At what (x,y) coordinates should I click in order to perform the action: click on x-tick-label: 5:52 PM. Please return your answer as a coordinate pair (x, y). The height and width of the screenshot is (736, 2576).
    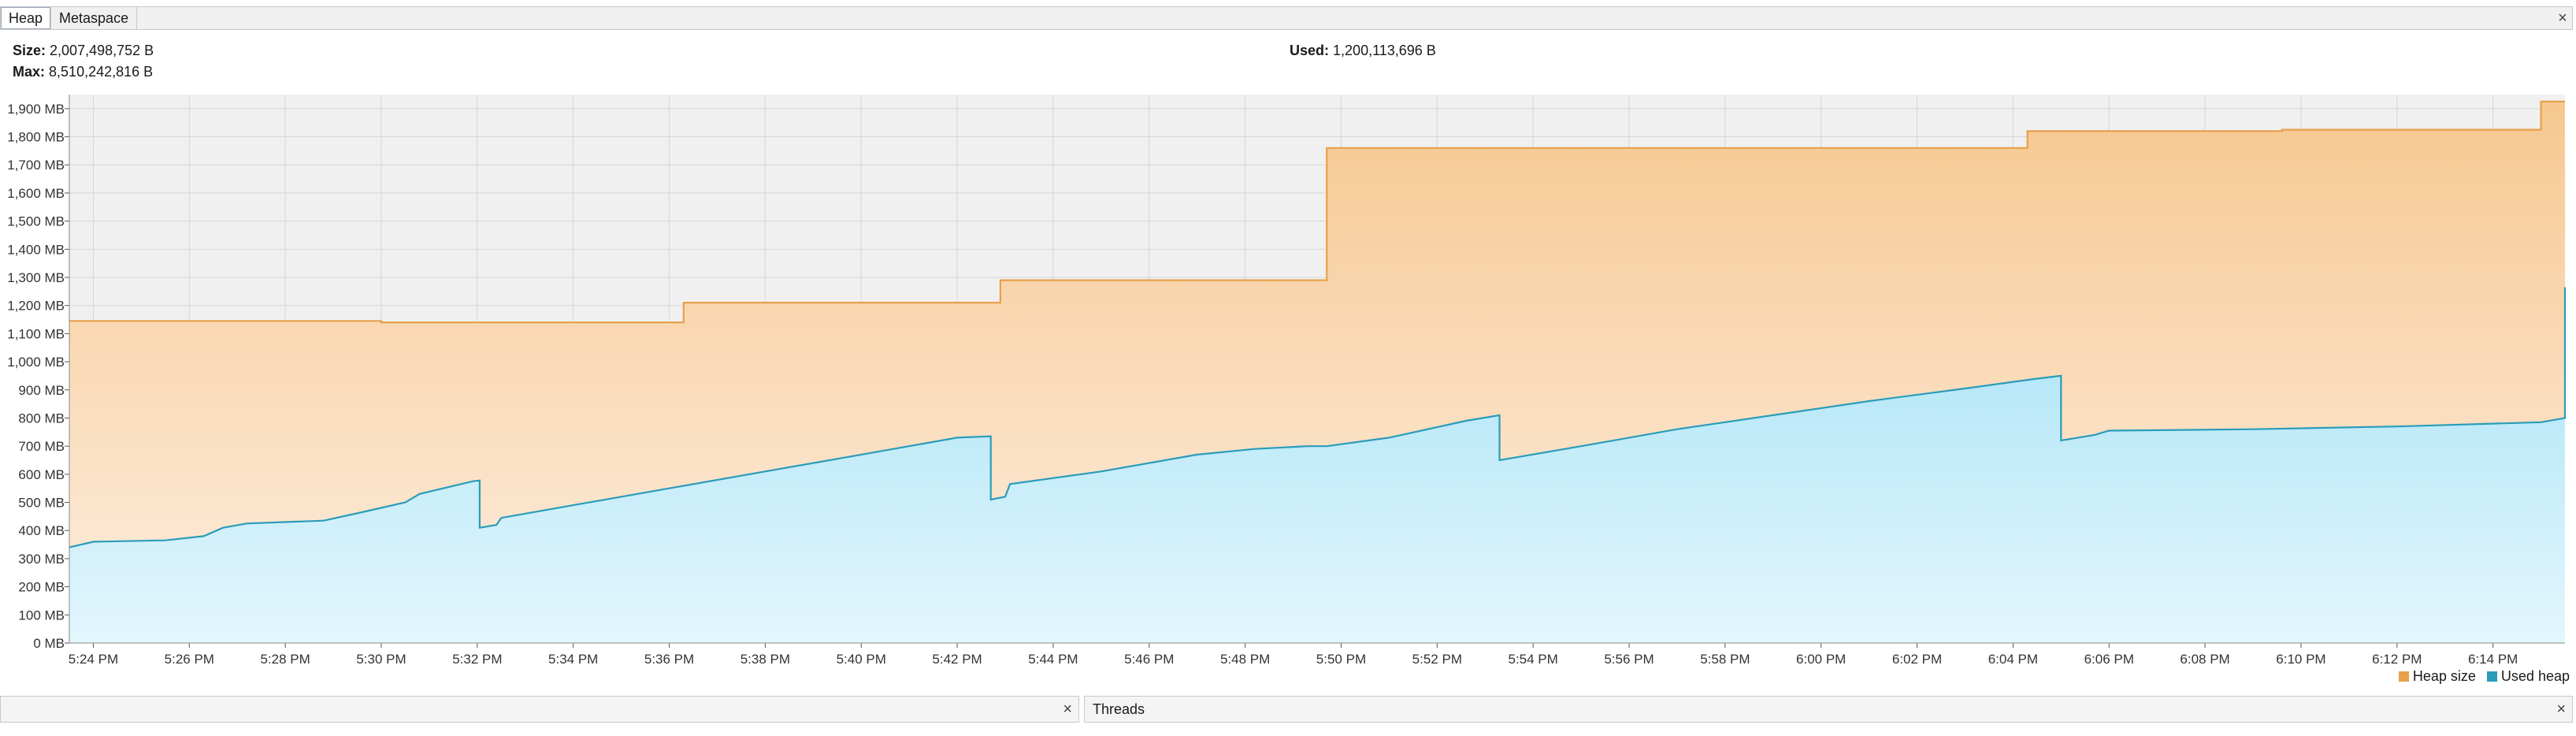
    Looking at the image, I should click on (1437, 659).